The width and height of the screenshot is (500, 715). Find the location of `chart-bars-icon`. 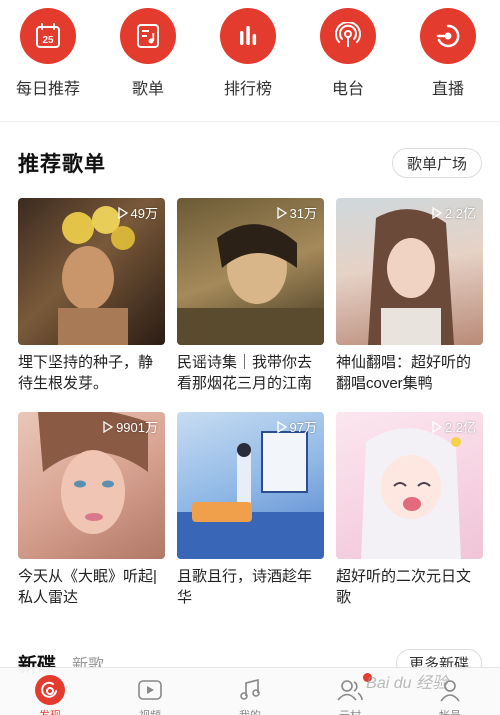

chart-bars-icon is located at coordinates (248, 36).